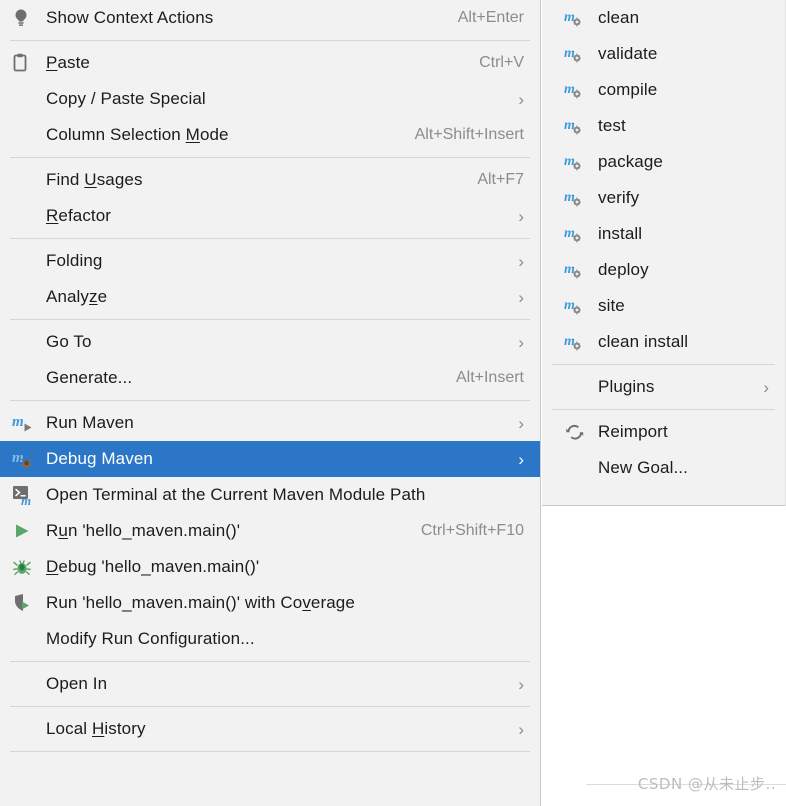 The width and height of the screenshot is (786, 806). I want to click on menu-item-run-maven: m Run Maven ›, so click(270, 423).